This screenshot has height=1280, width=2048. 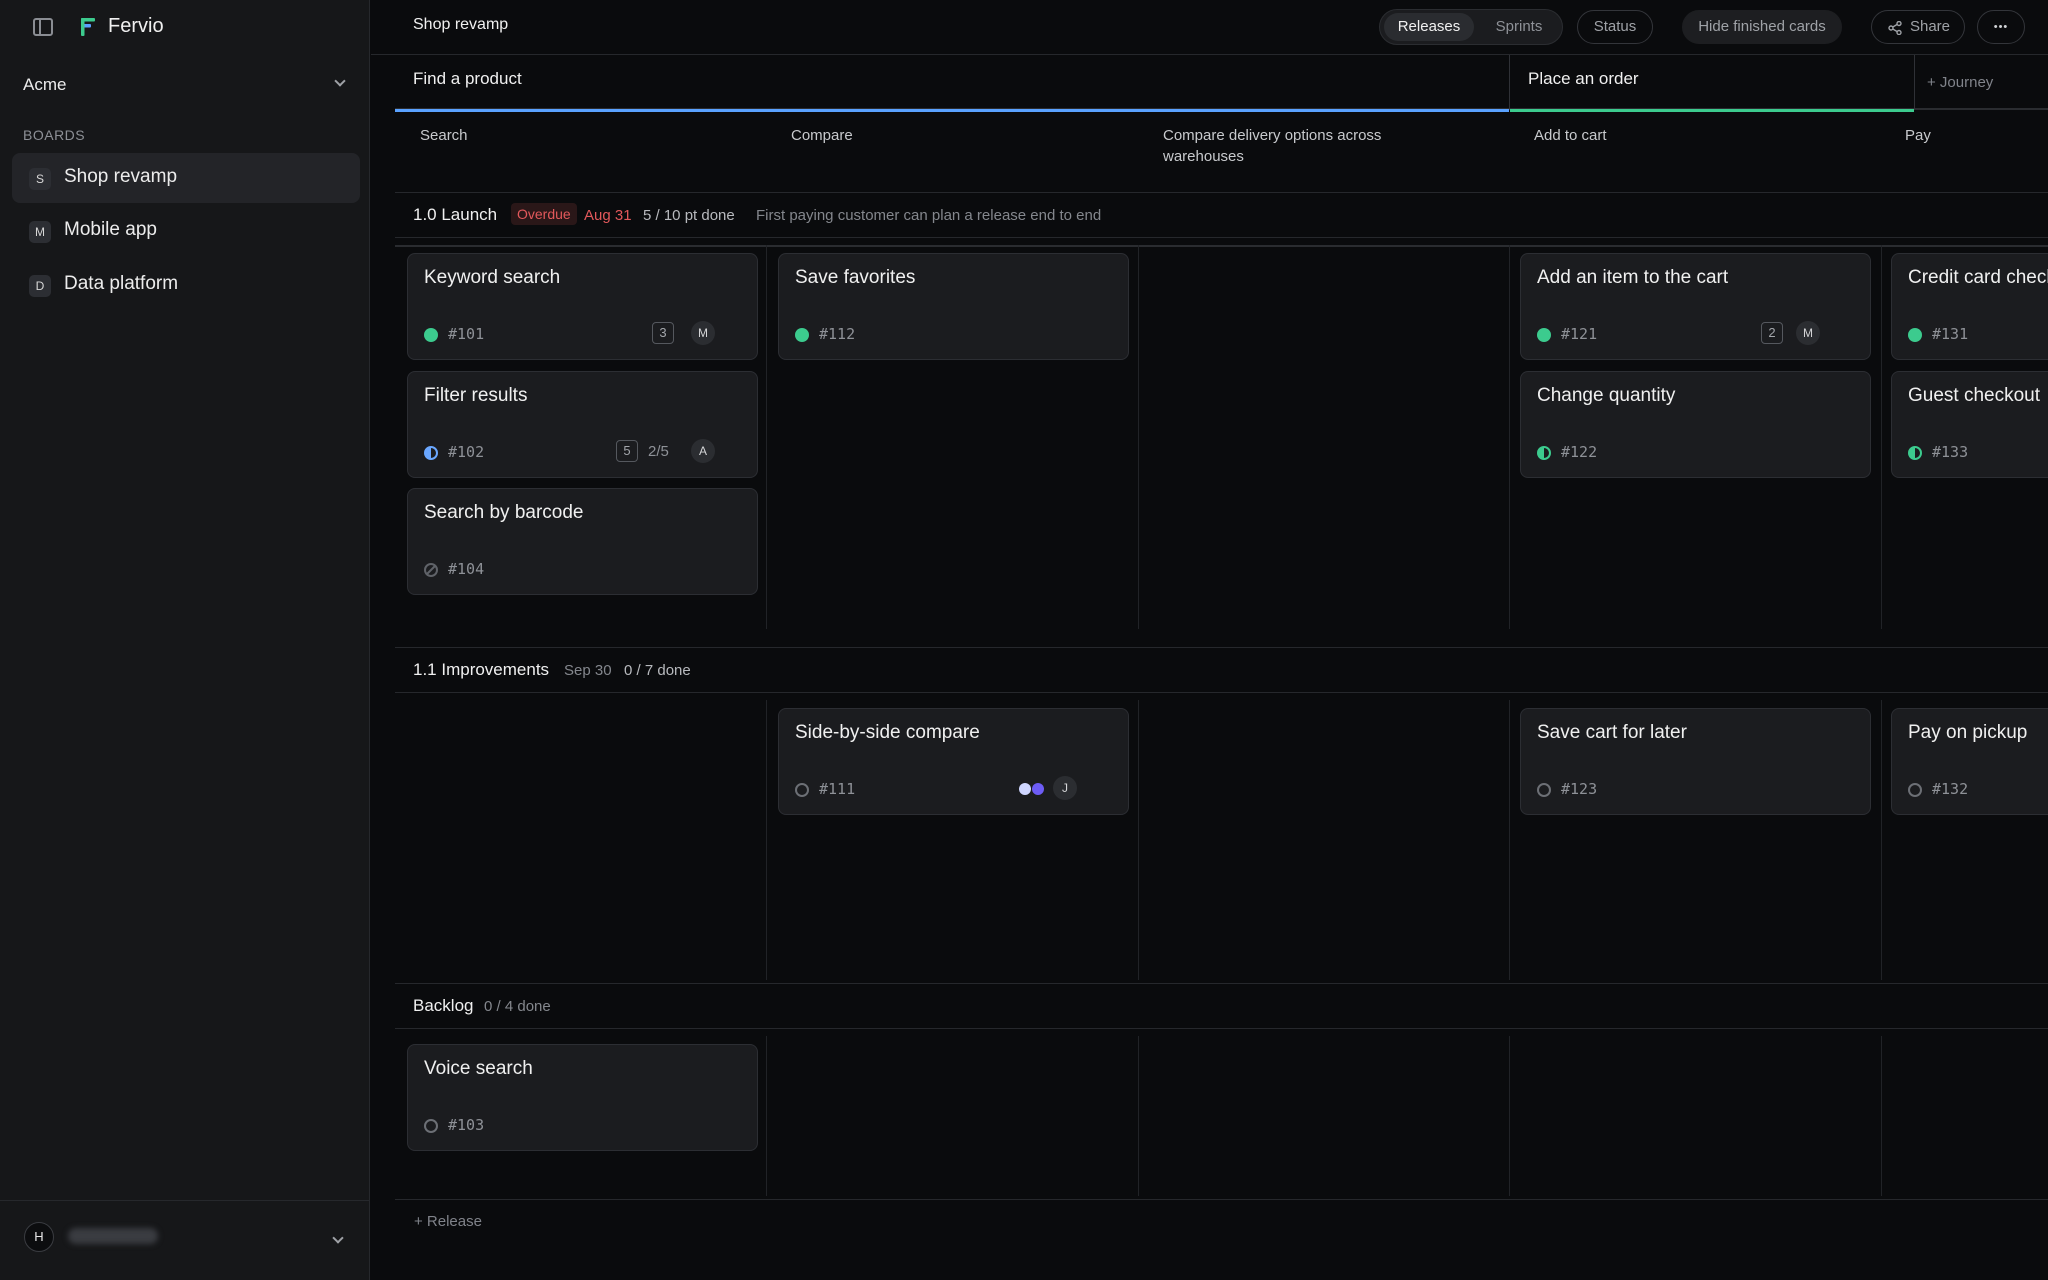 What do you see at coordinates (1969, 306) in the screenshot?
I see `story-card: Credit card checkout #131` at bounding box center [1969, 306].